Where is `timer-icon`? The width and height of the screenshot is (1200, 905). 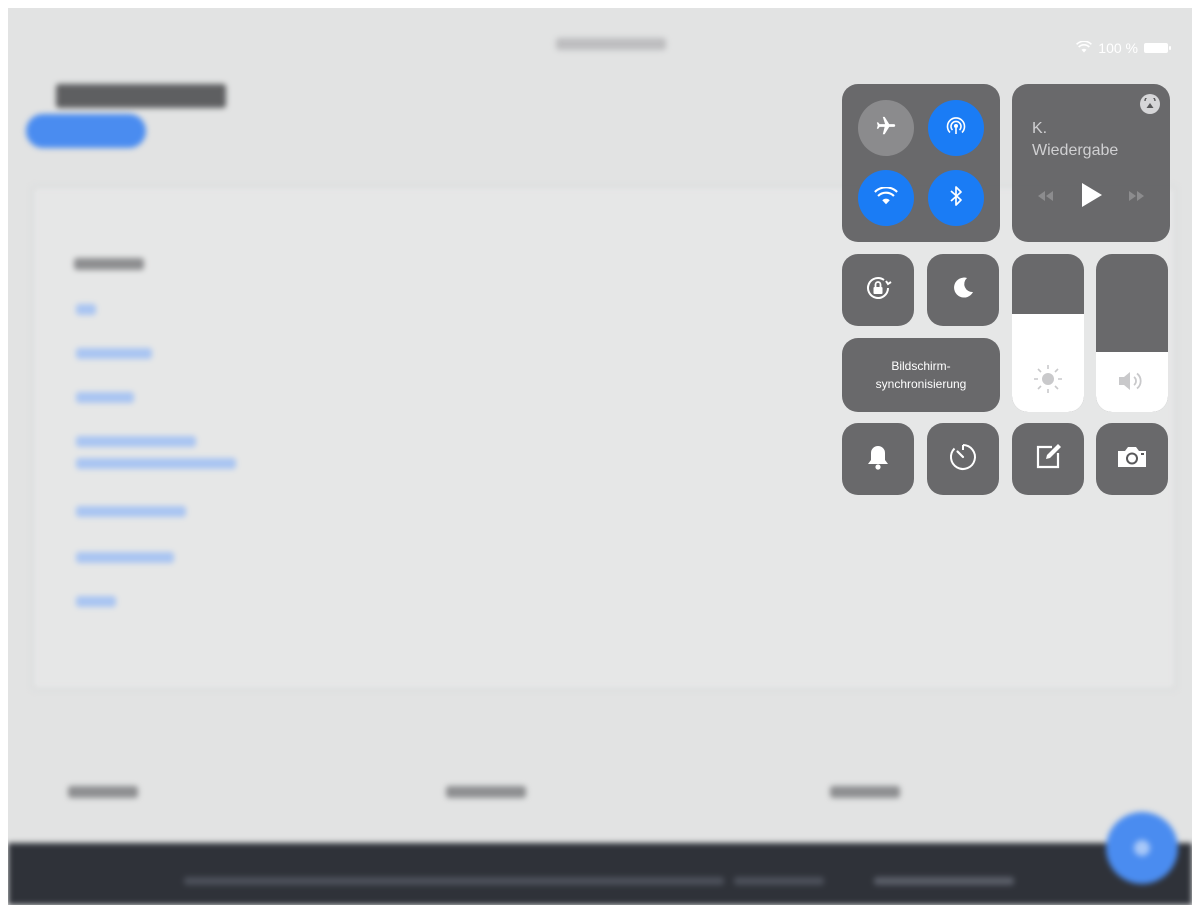
timer-icon is located at coordinates (963, 459).